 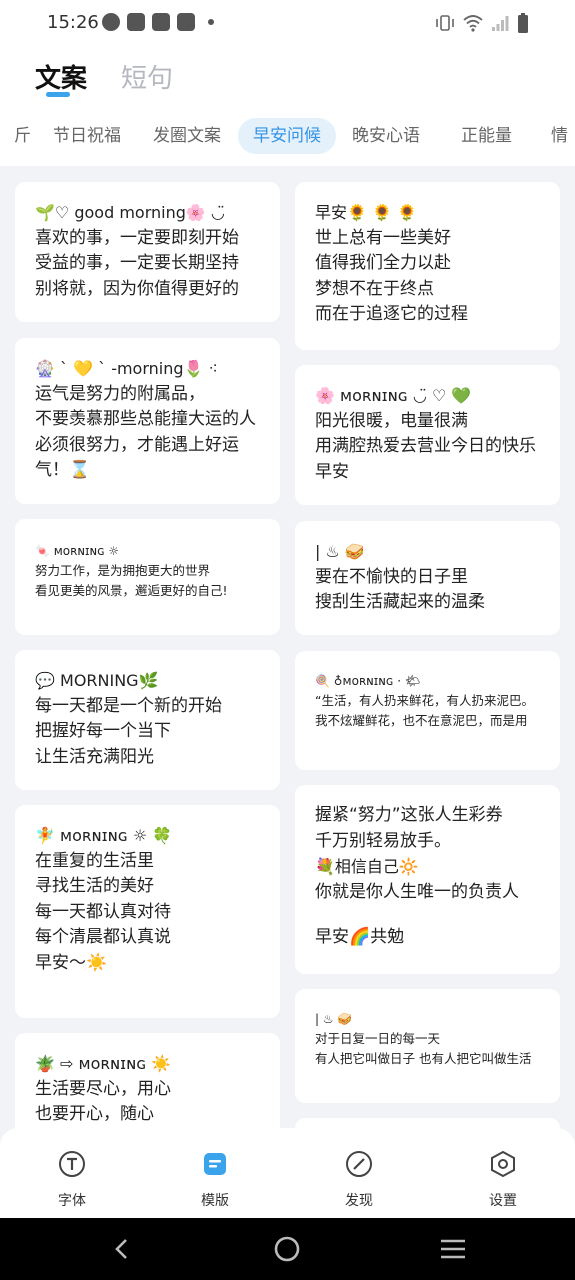 What do you see at coordinates (111, 22) in the screenshot?
I see `speed-icon` at bounding box center [111, 22].